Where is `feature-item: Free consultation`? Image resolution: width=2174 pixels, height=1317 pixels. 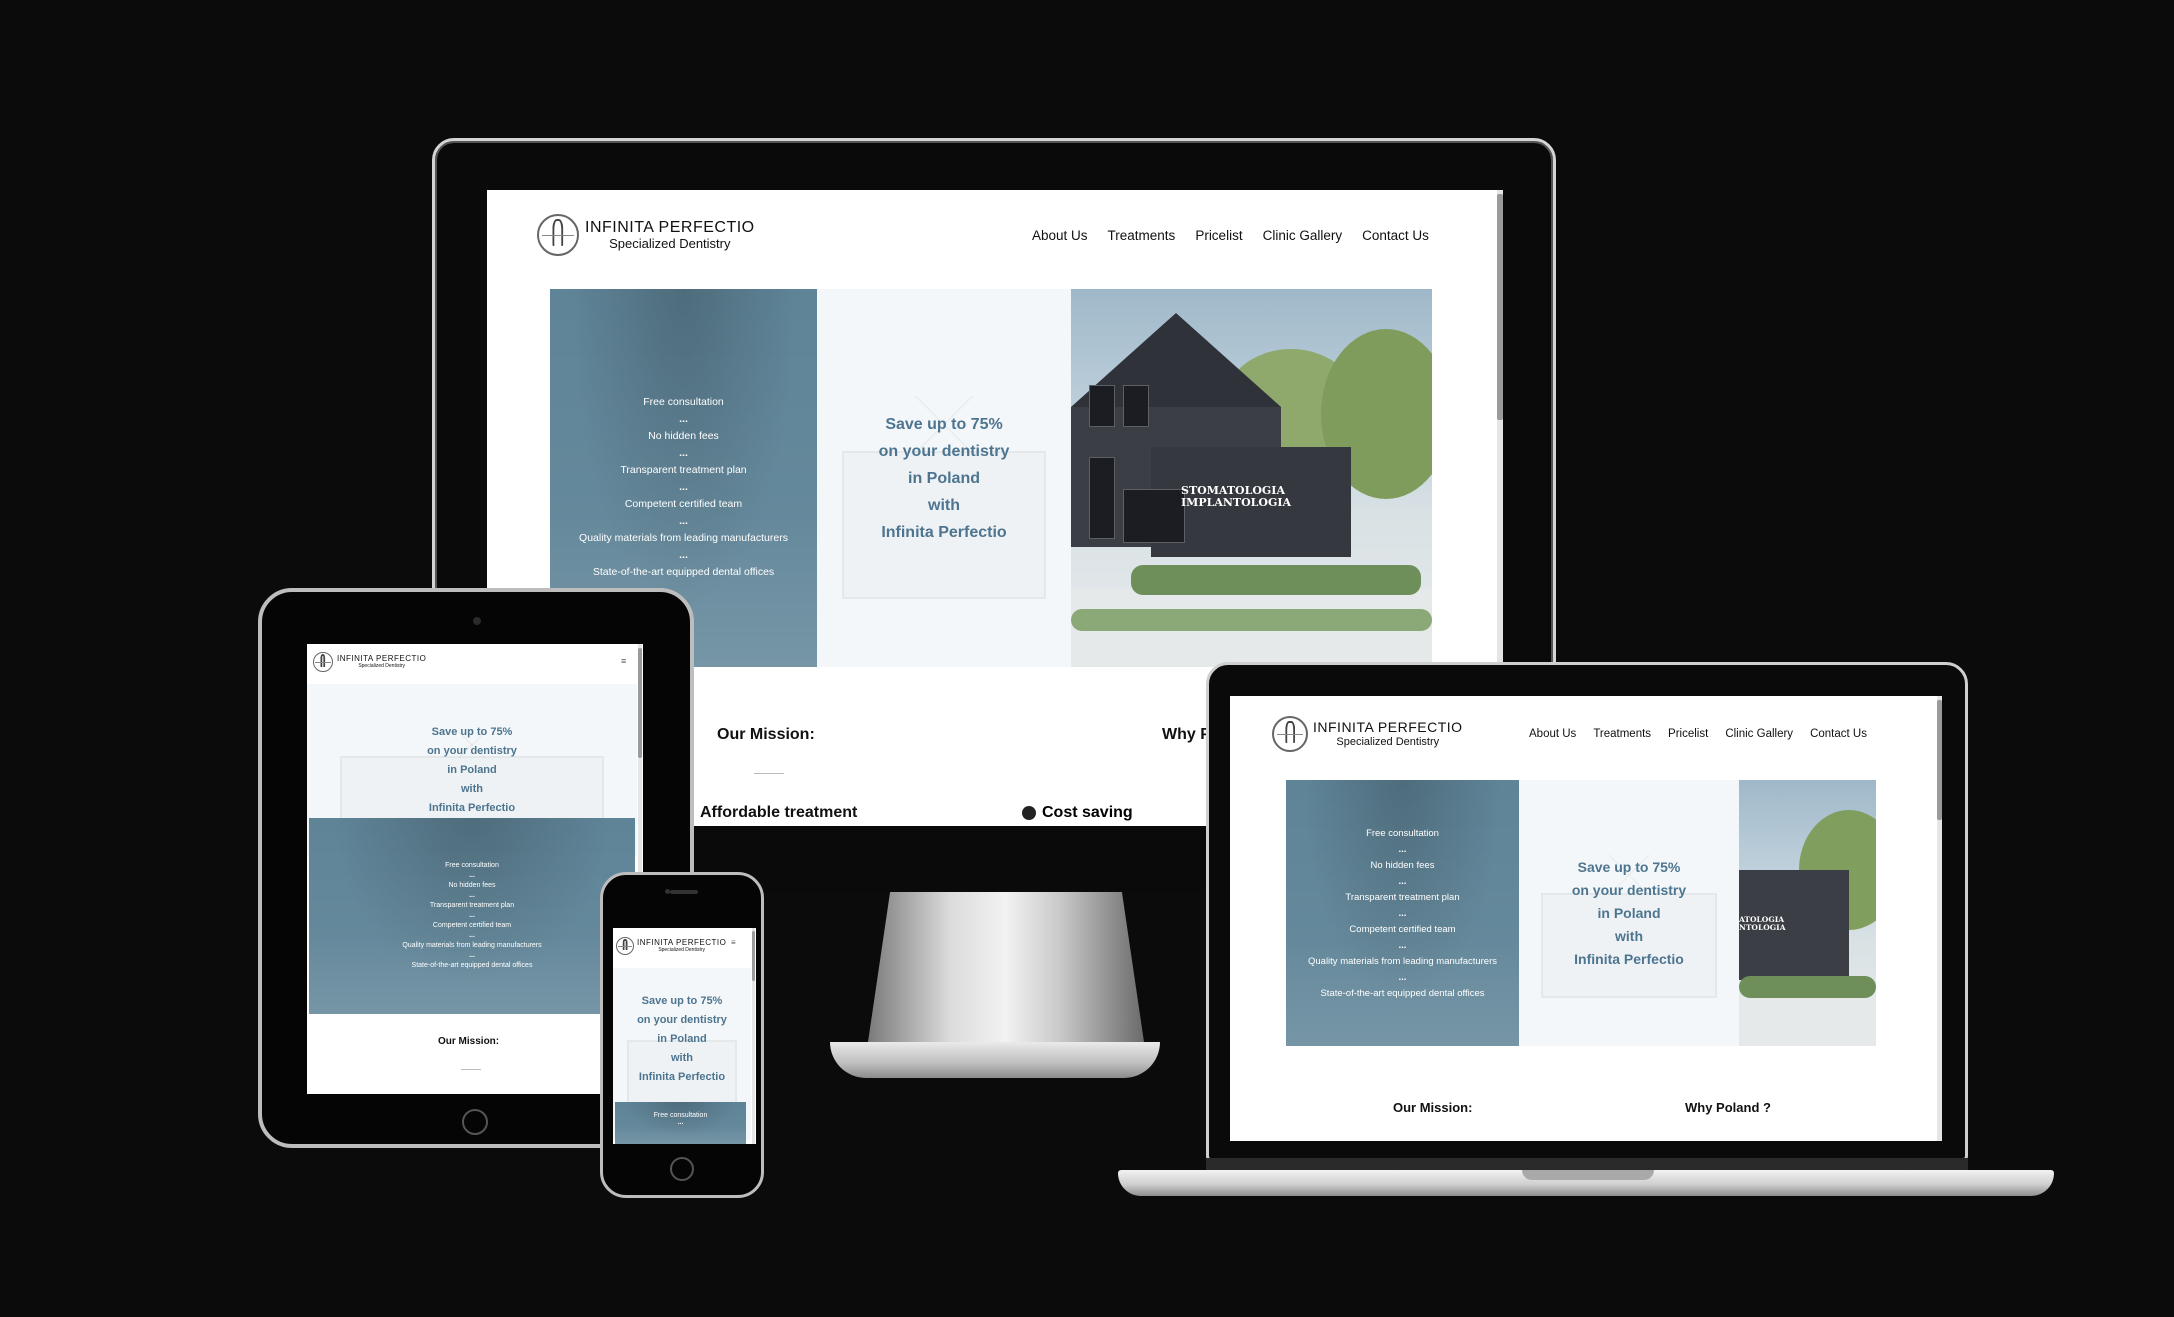 feature-item: Free consultation is located at coordinates (683, 402).